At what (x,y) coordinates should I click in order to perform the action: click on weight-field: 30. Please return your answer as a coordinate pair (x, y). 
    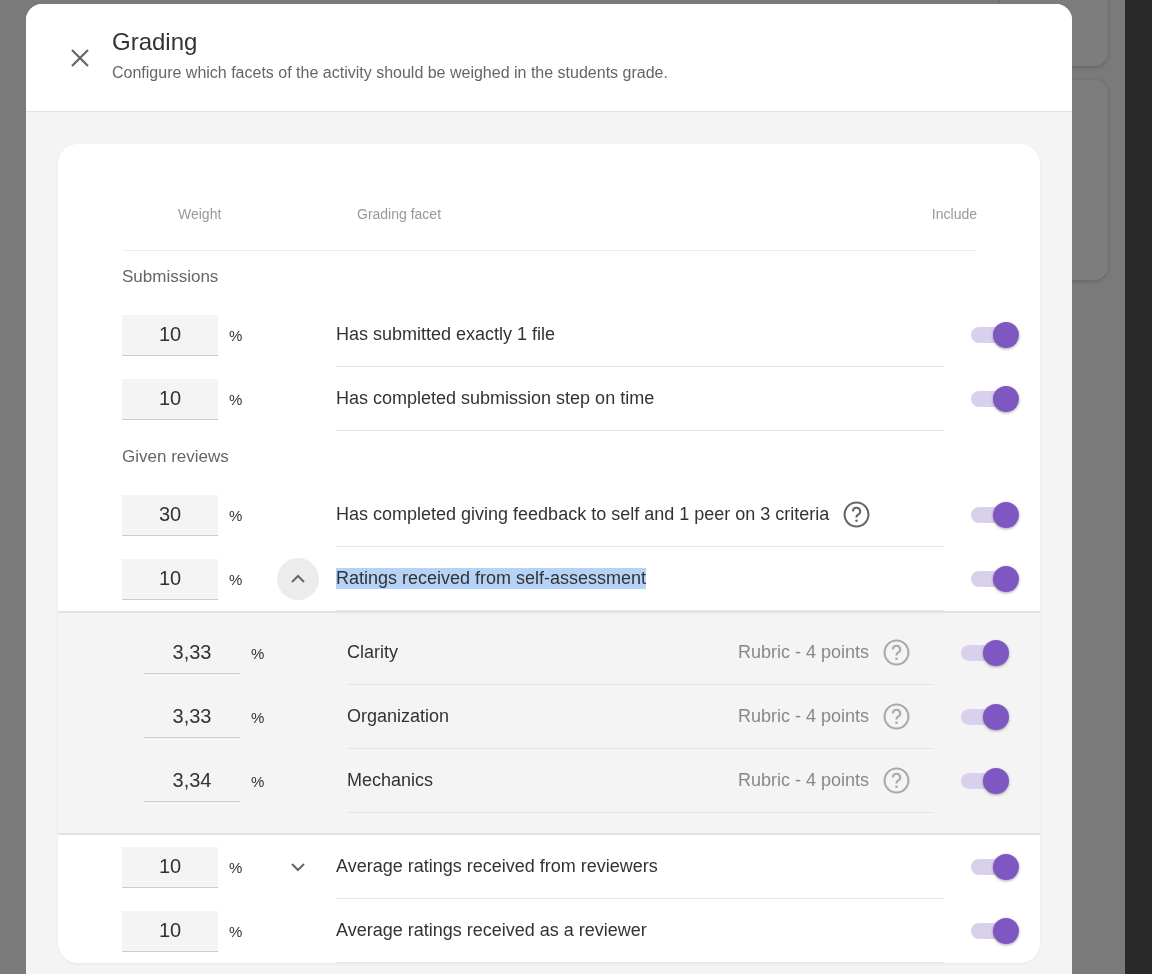
    Looking at the image, I should click on (170, 515).